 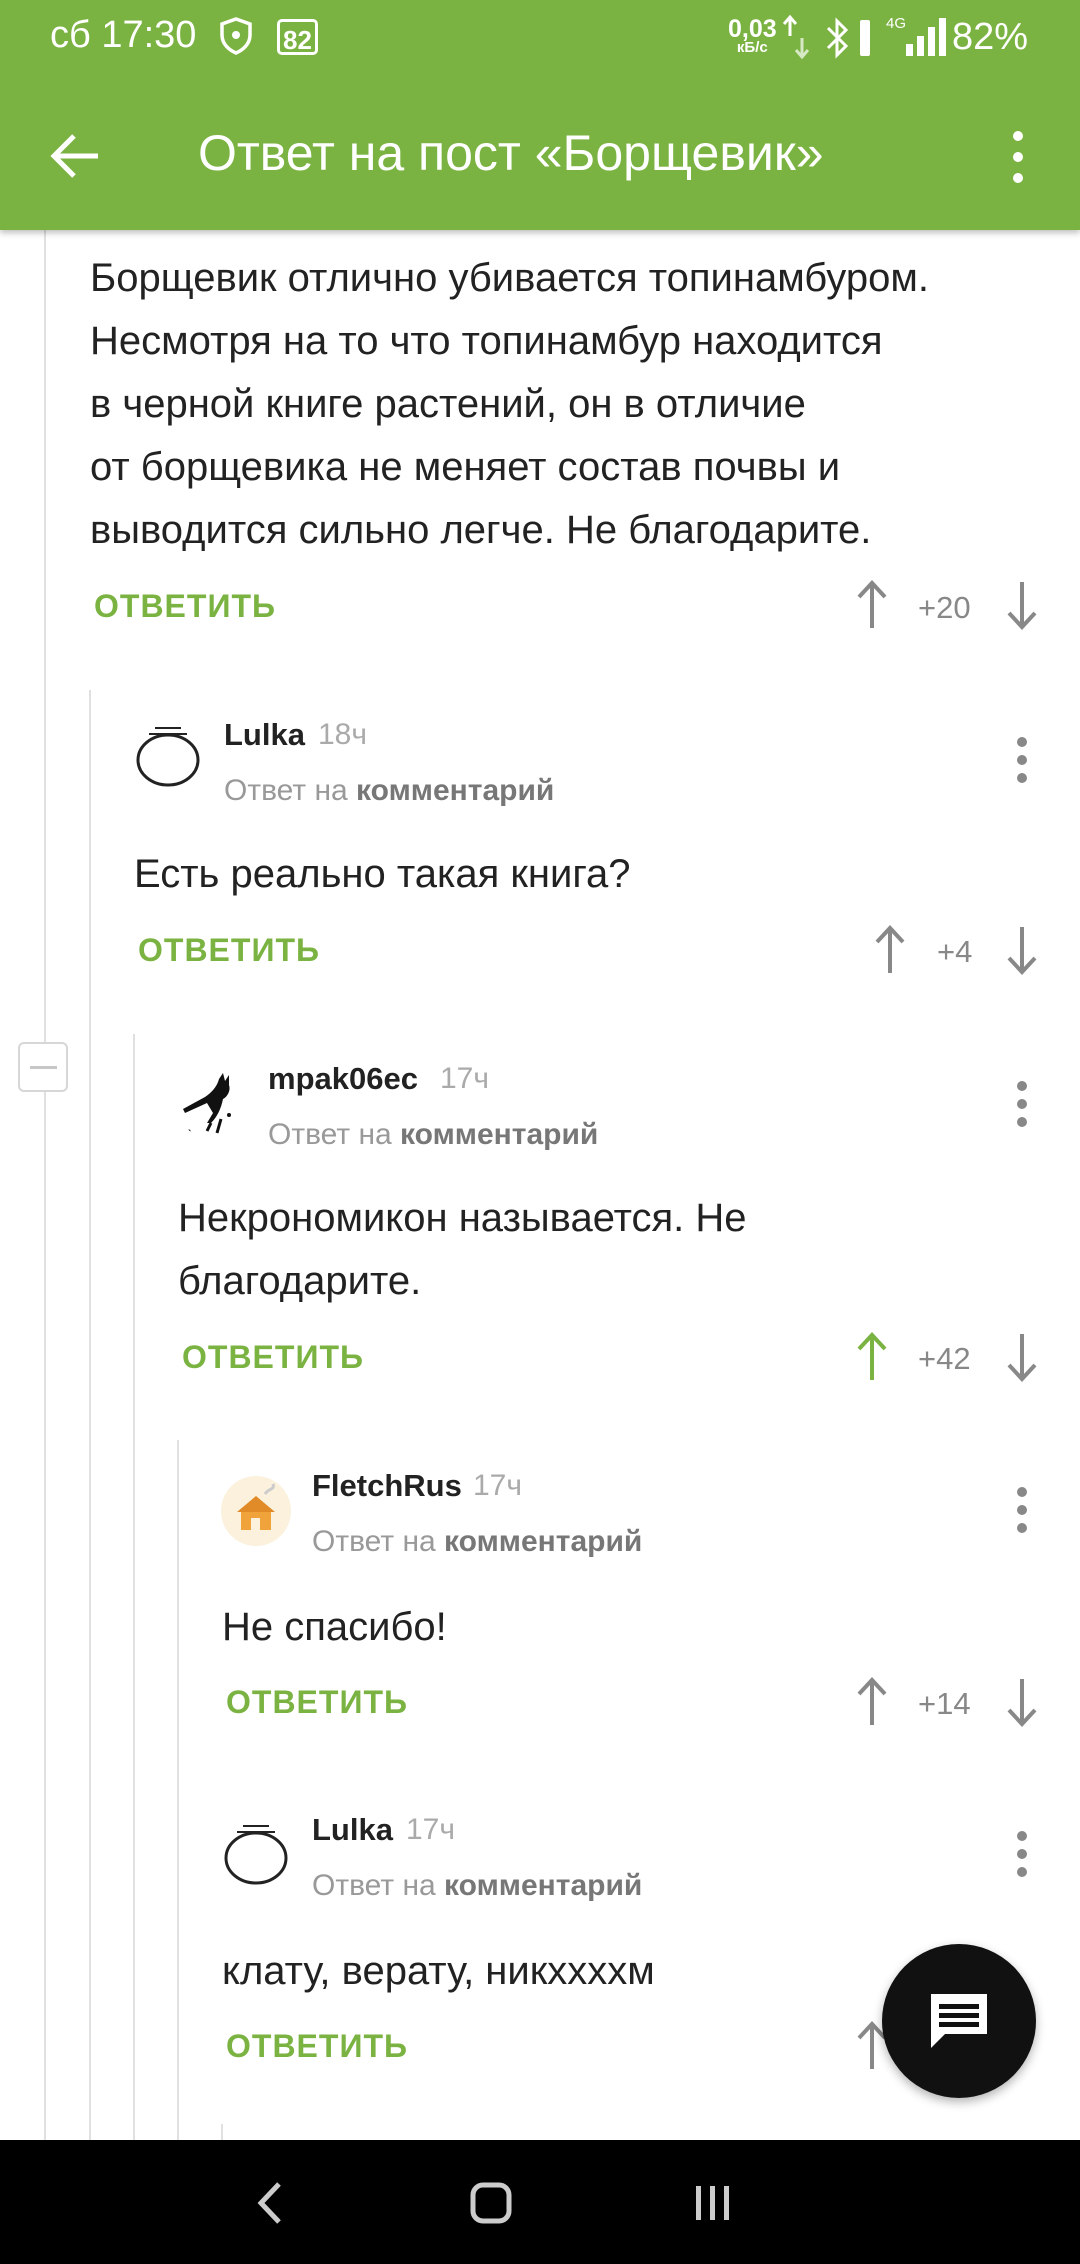 I want to click on nav-home-icon, so click(x=491, y=2203).